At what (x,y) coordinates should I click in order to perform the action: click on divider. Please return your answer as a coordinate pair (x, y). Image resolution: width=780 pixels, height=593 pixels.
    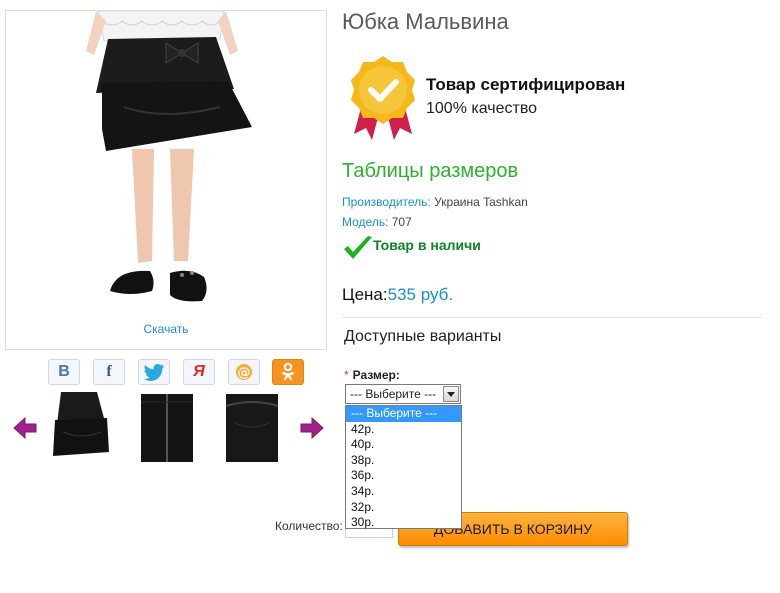
    Looking at the image, I should click on (552, 317).